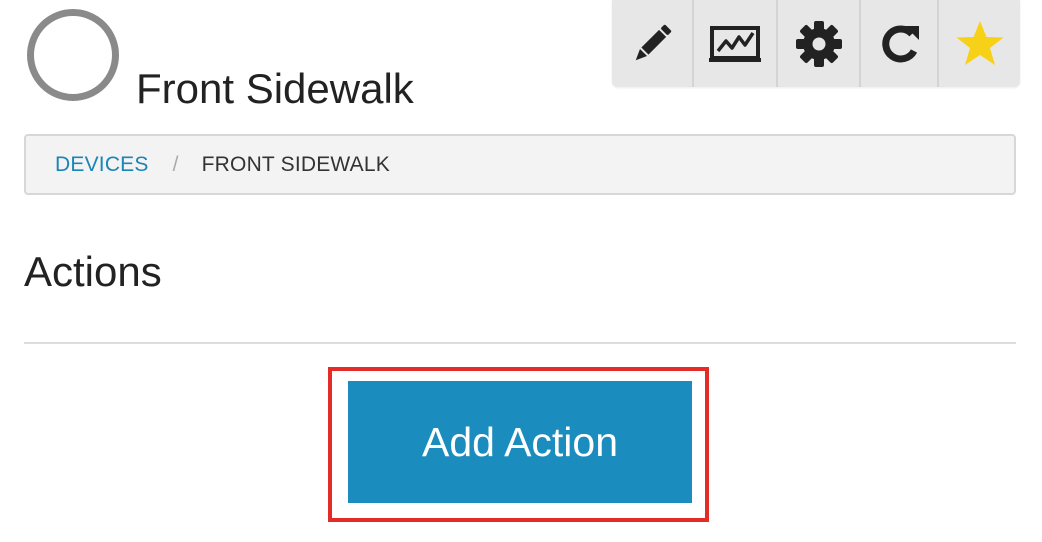  I want to click on pencil-icon, so click(653, 42).